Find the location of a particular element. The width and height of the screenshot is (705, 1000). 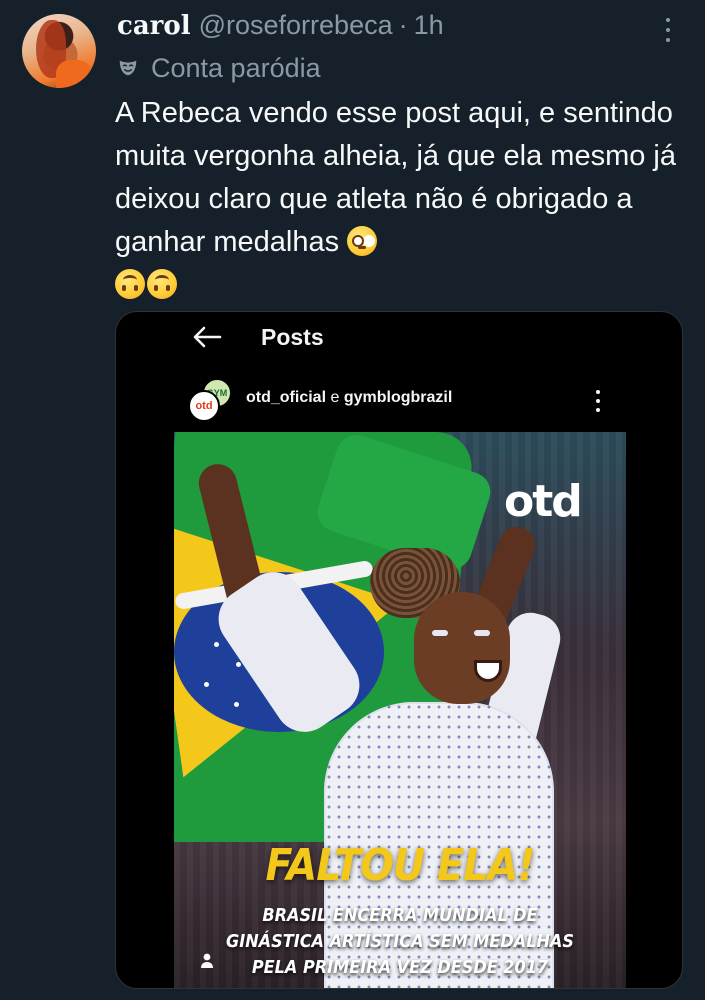

avatar-body is located at coordinates (74, 74).